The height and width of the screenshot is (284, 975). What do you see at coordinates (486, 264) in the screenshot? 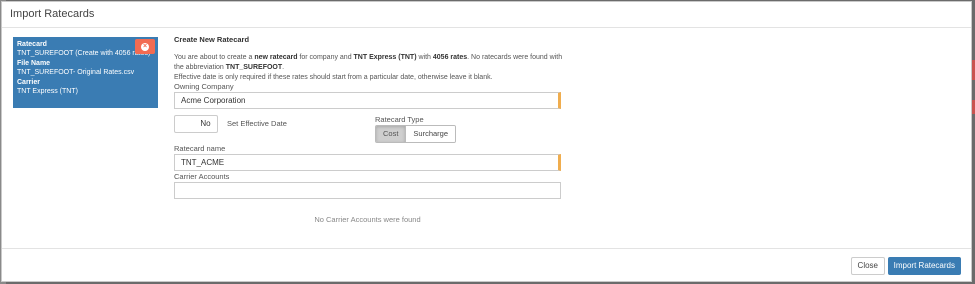
I see `modal-footer: Close Import Ratecards` at bounding box center [486, 264].